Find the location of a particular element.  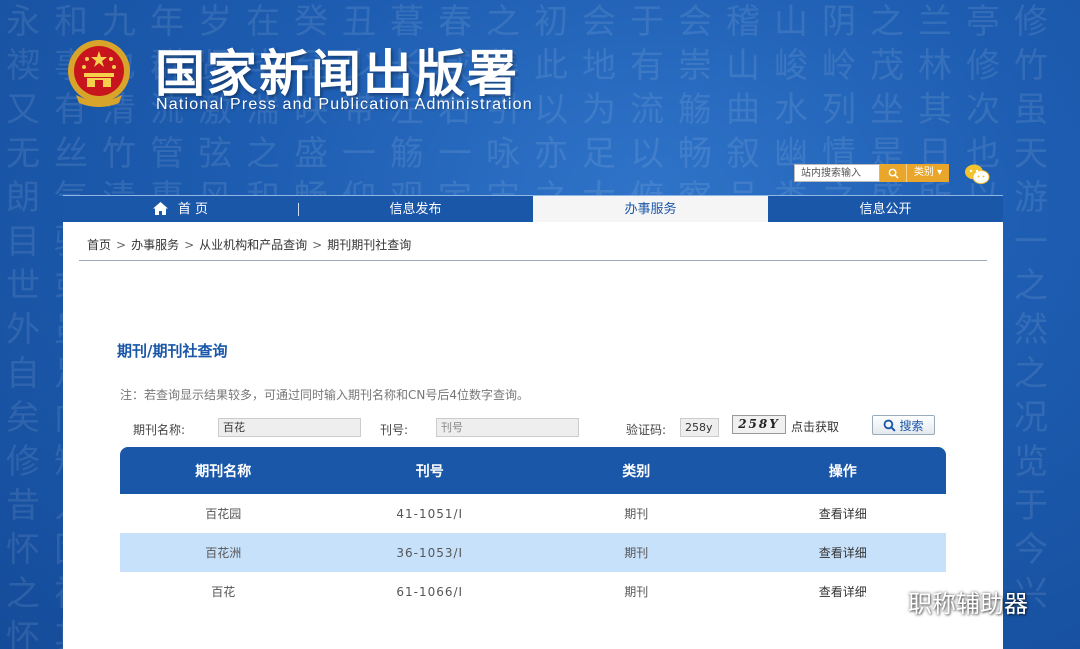

breadcrumb-current: 期刊期刊社查询 is located at coordinates (369, 245).